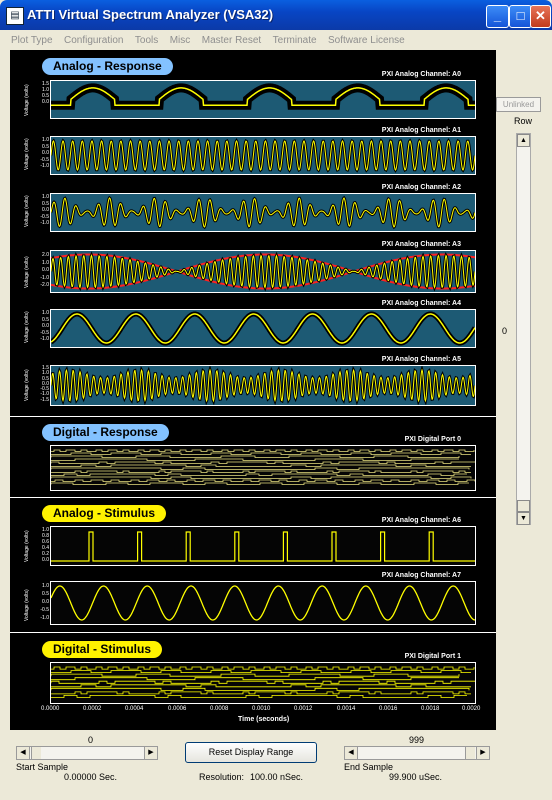  What do you see at coordinates (44, 153) in the screenshot?
I see `tick-labels-a1: 1.0 0.5 0.0 -0.5 -1.0` at bounding box center [44, 153].